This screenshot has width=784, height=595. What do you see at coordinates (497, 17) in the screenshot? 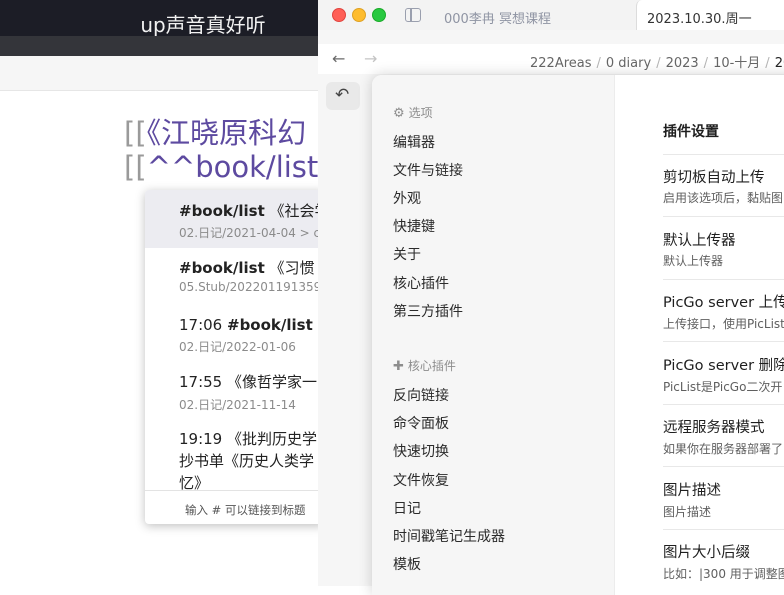
I see `vault-title: 000李冉 冥想课程` at bounding box center [497, 17].